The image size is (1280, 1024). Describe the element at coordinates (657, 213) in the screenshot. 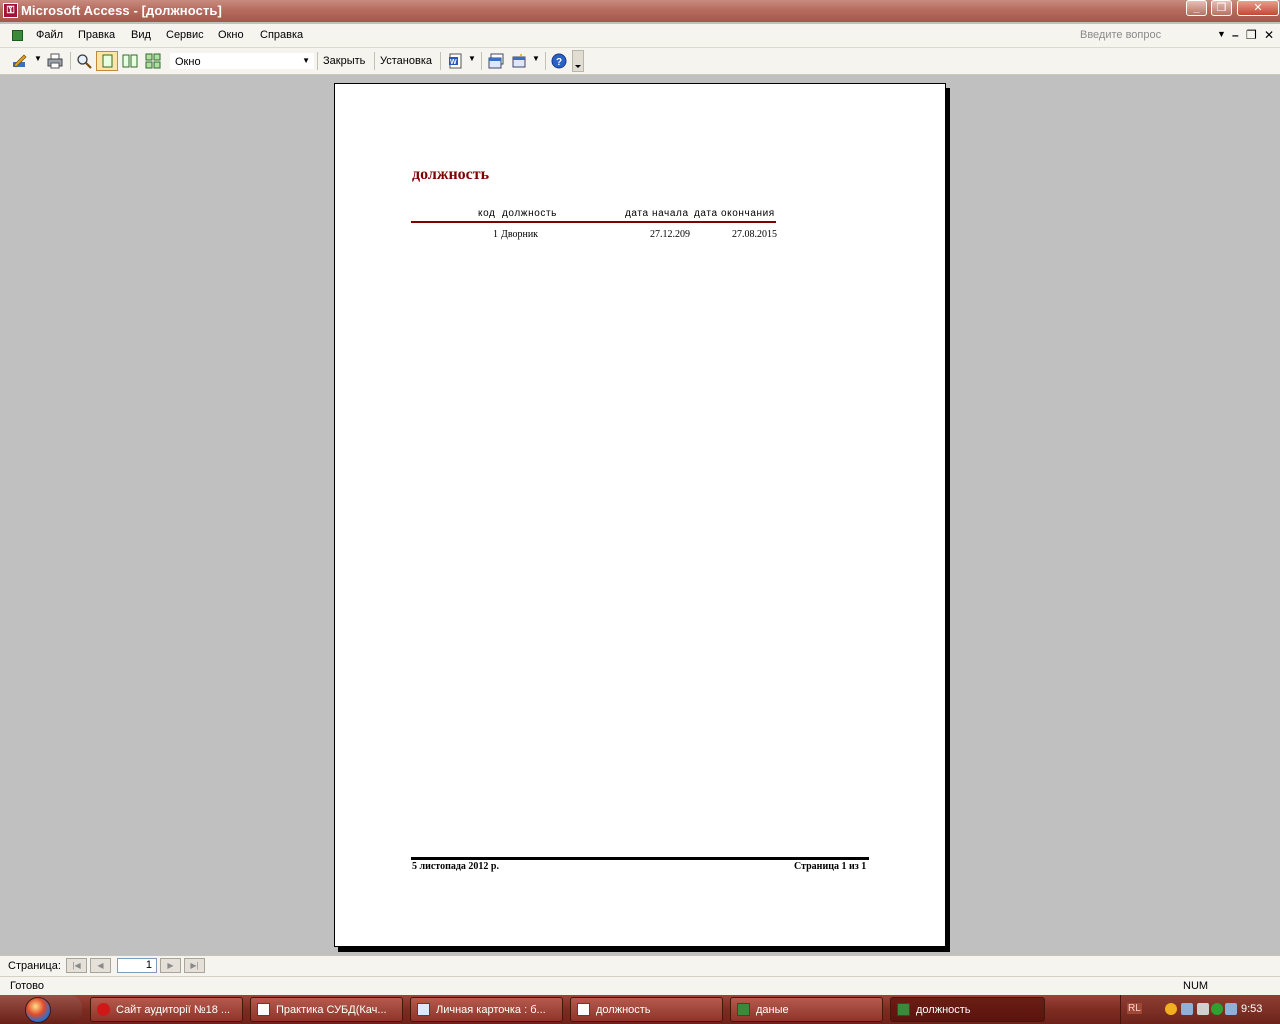

I see `header-start-date: дата начала` at that location.